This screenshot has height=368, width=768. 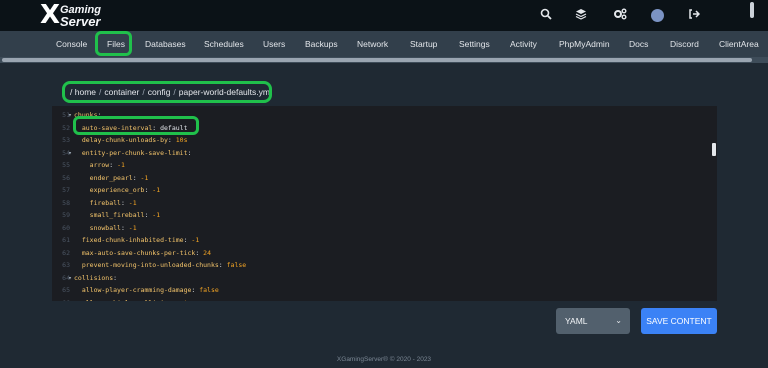 What do you see at coordinates (620, 16) in the screenshot?
I see `settings-icon` at bounding box center [620, 16].